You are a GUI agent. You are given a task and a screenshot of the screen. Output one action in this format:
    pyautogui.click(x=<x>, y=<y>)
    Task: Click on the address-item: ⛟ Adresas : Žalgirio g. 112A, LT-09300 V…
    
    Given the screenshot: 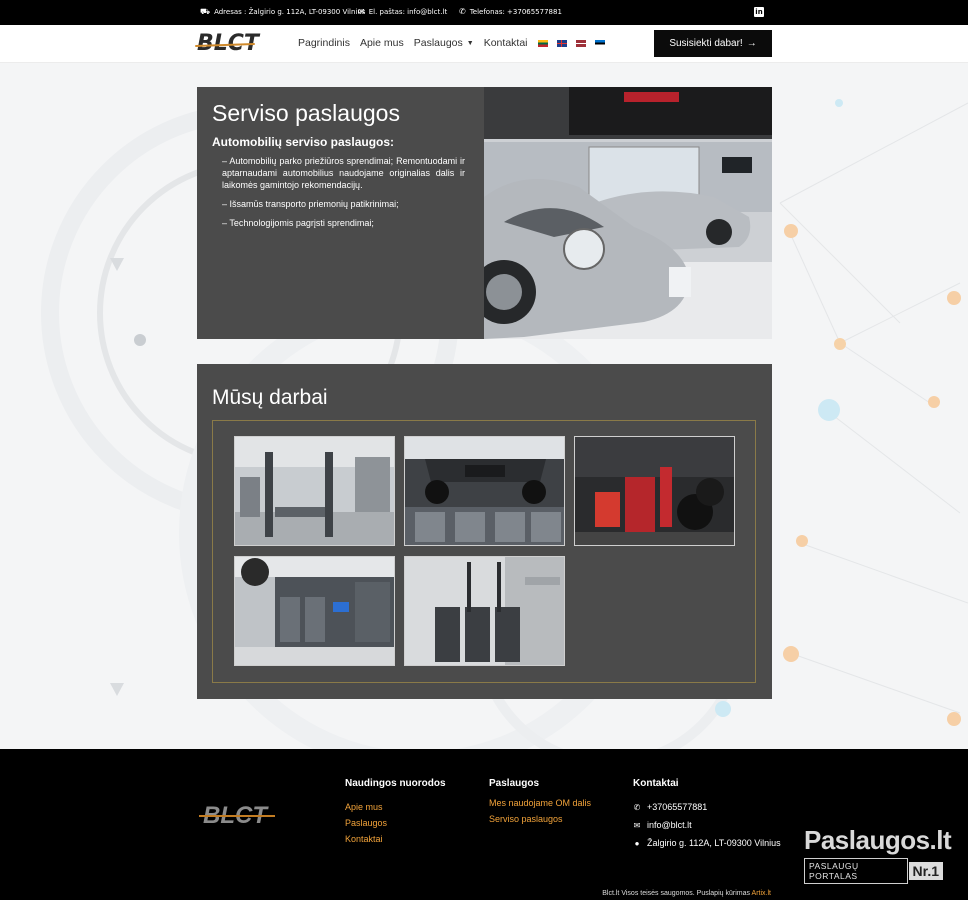 What is the action you would take?
    pyautogui.click(x=283, y=12)
    